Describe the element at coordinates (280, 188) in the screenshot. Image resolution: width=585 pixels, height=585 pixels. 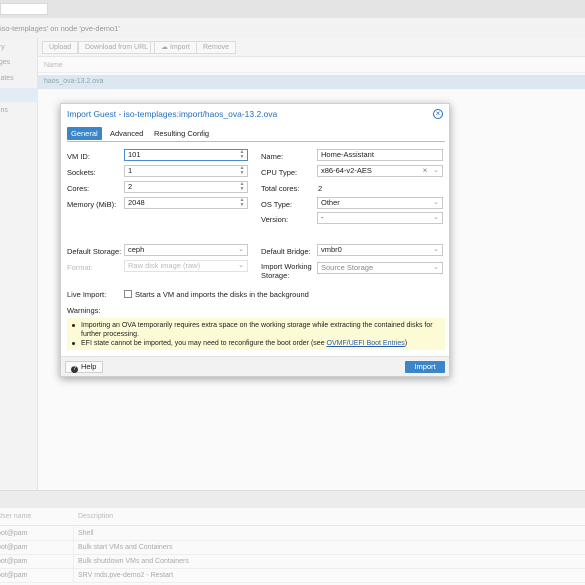
I see `total-cores-label: Total cores:` at that location.